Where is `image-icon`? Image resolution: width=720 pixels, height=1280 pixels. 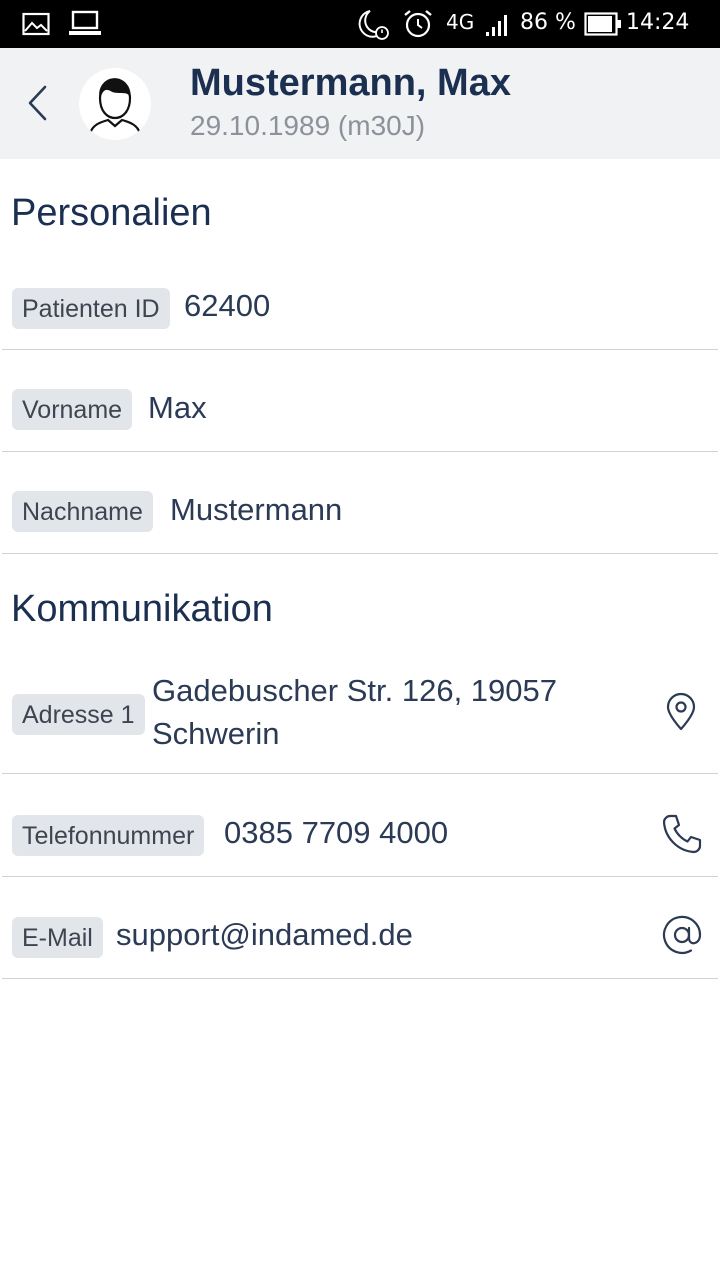
image-icon is located at coordinates (36, 26).